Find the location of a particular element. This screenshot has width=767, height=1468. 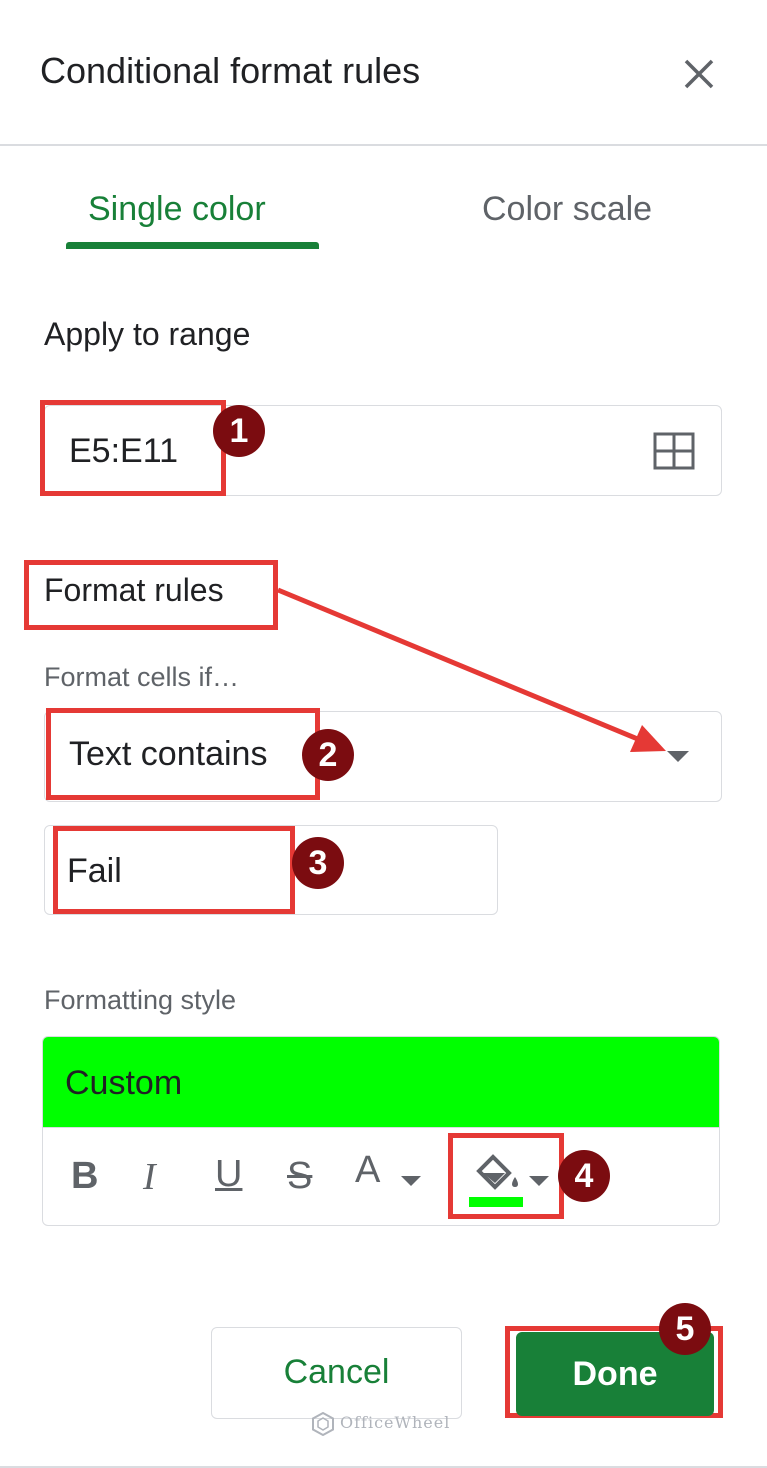

italic-button: I is located at coordinates (149, 1177).